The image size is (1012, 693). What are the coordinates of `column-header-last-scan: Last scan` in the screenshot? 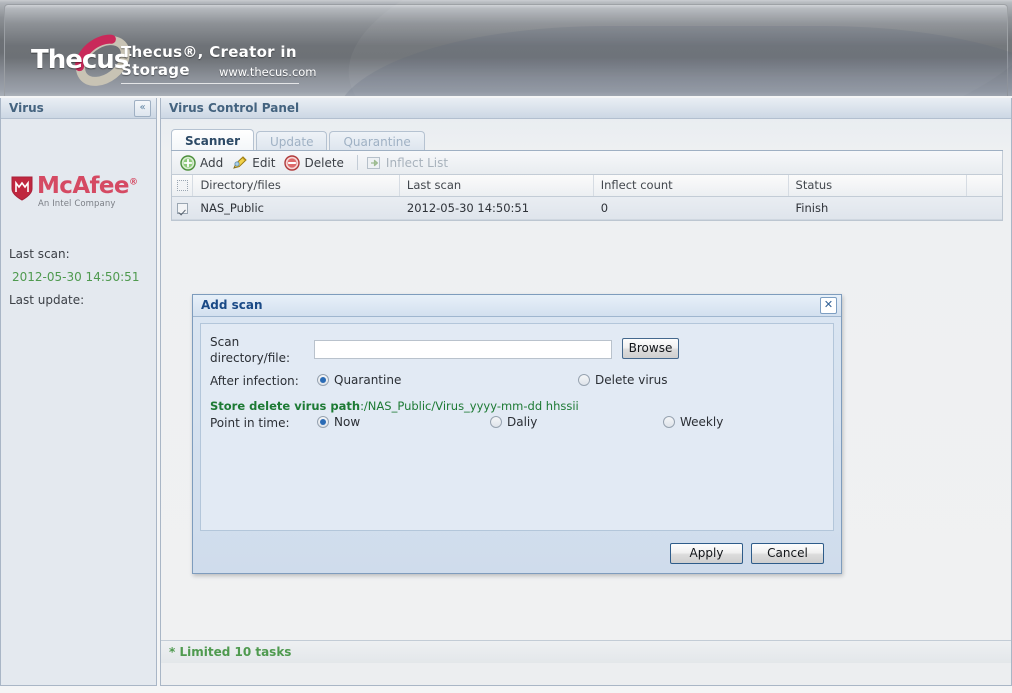 It's located at (497, 185).